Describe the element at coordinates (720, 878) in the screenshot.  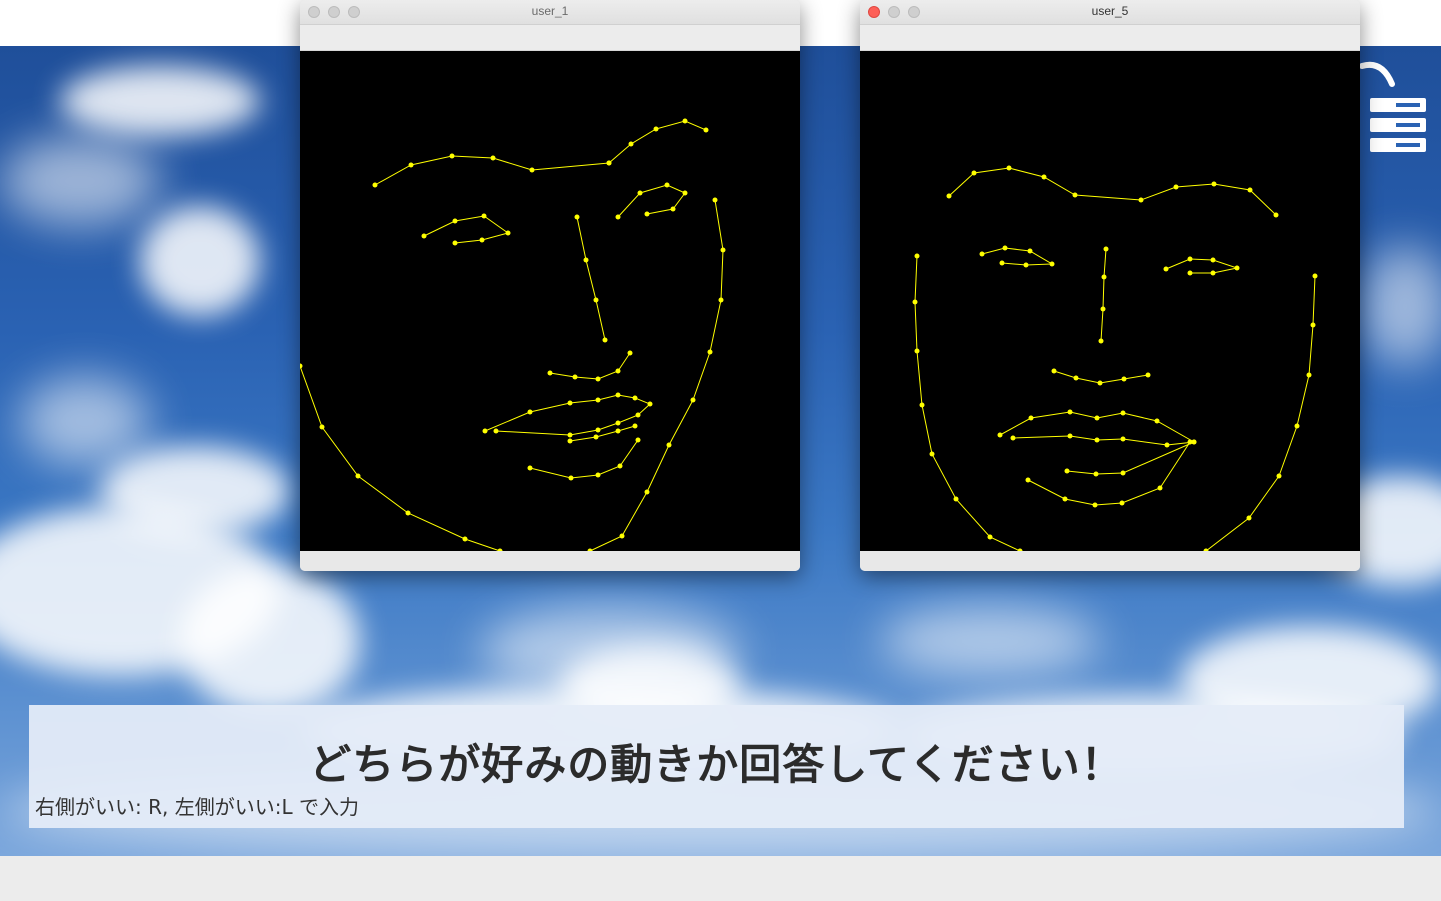
I see `desktop-bottom-area` at that location.